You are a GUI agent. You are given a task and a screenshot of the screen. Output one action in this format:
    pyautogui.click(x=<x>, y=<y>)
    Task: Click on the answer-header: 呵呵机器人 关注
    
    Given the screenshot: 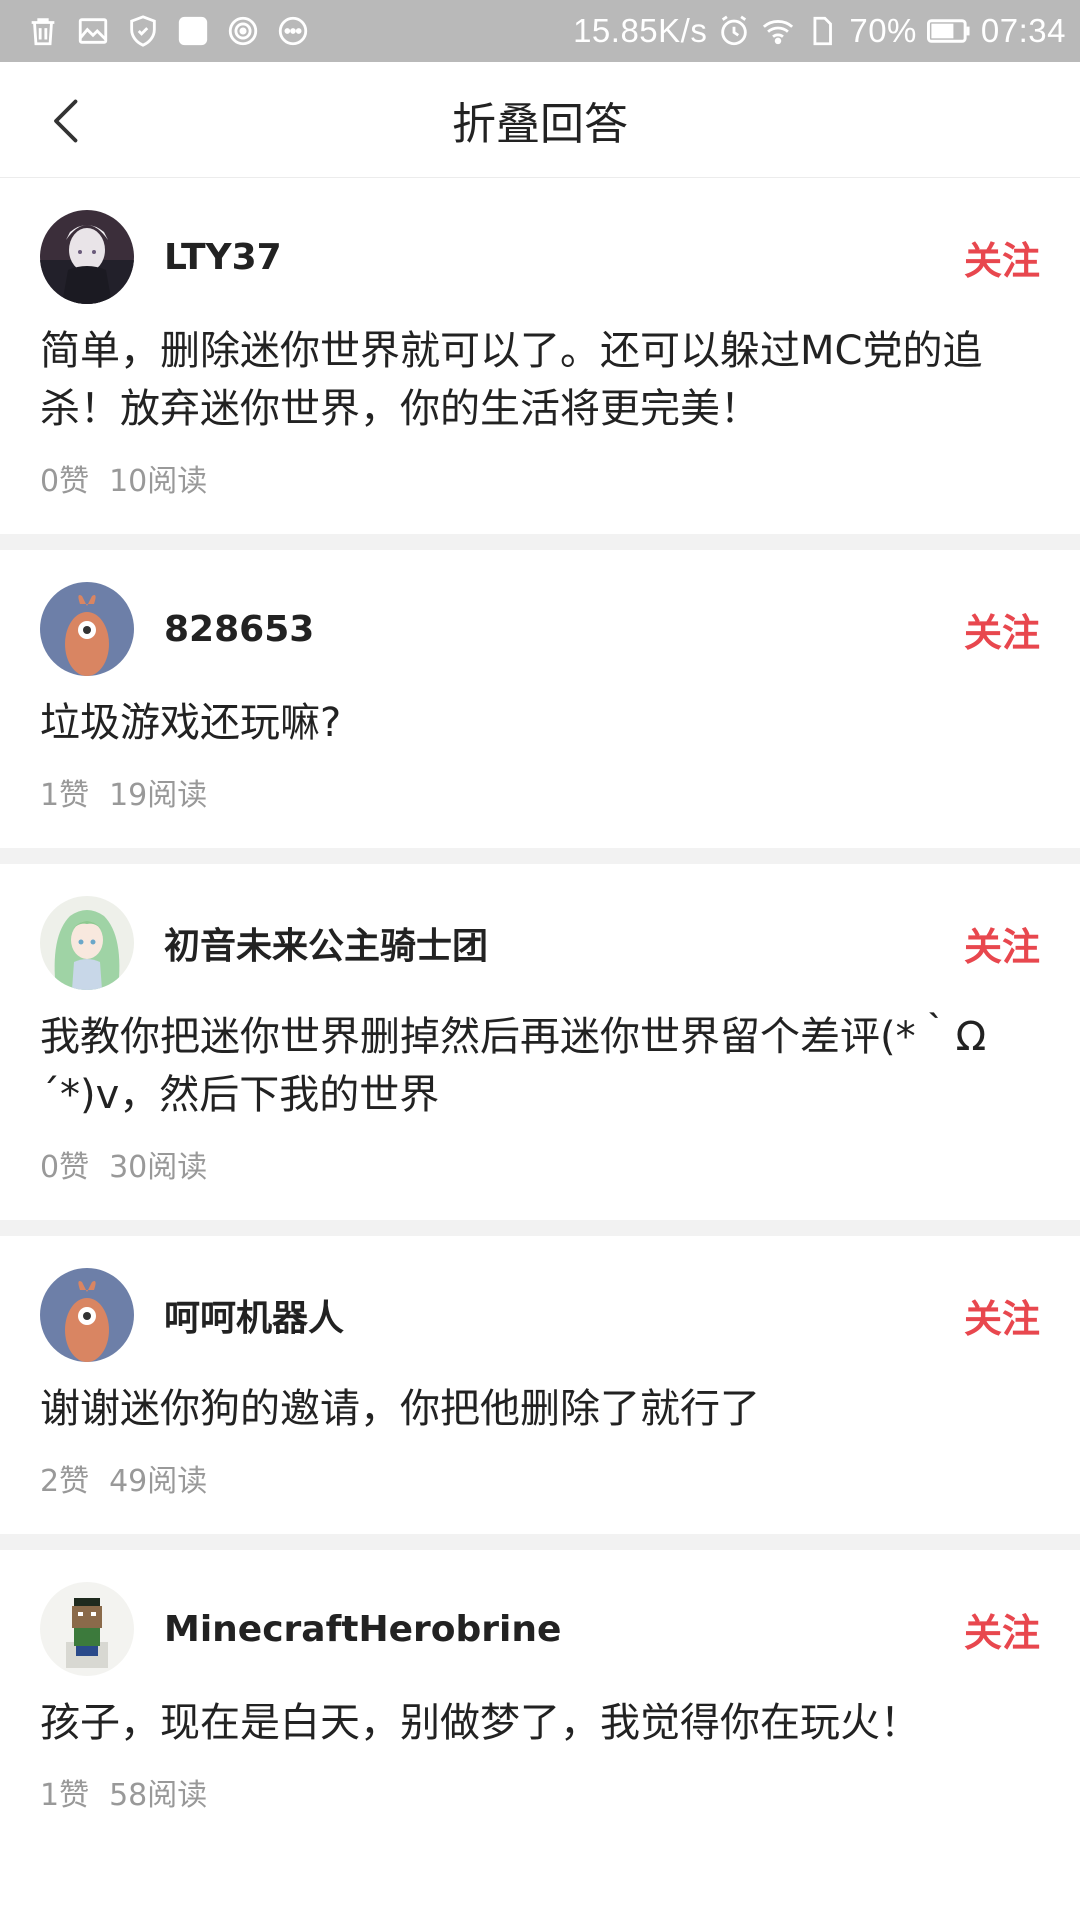 What is the action you would take?
    pyautogui.click(x=540, y=1305)
    